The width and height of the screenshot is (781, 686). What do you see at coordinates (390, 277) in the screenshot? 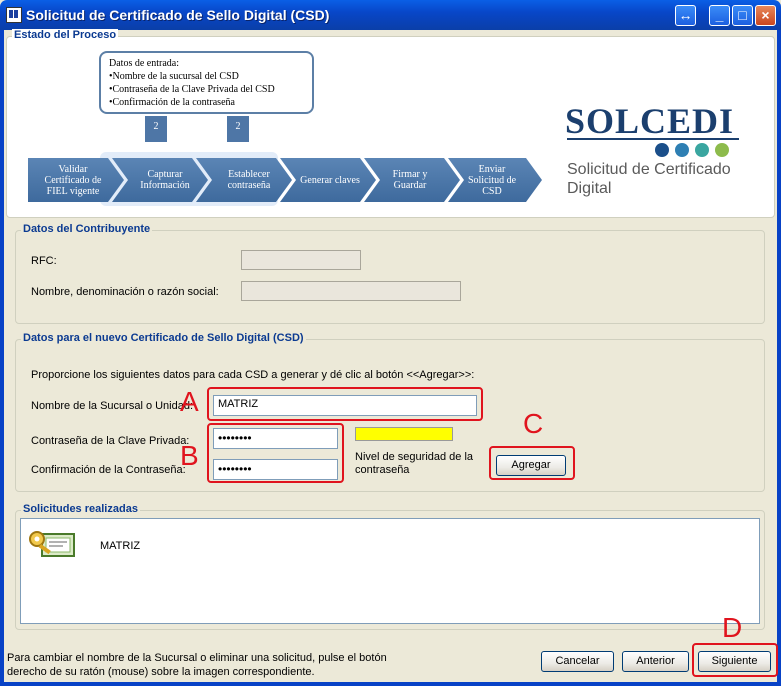
I see `contribuyente-group` at bounding box center [390, 277].